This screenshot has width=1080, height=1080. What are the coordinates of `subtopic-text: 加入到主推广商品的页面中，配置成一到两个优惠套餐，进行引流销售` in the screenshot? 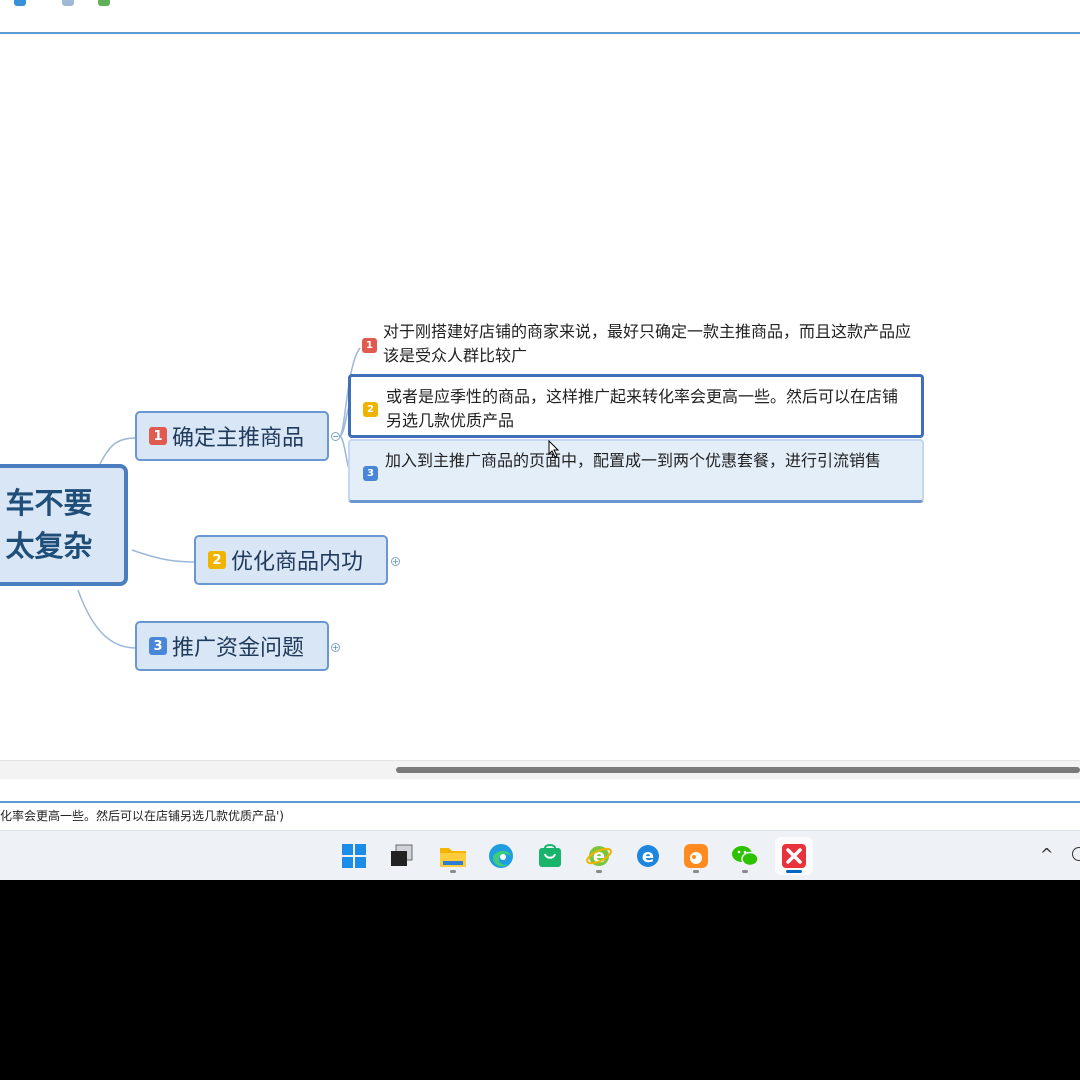 It's located at (633, 460).